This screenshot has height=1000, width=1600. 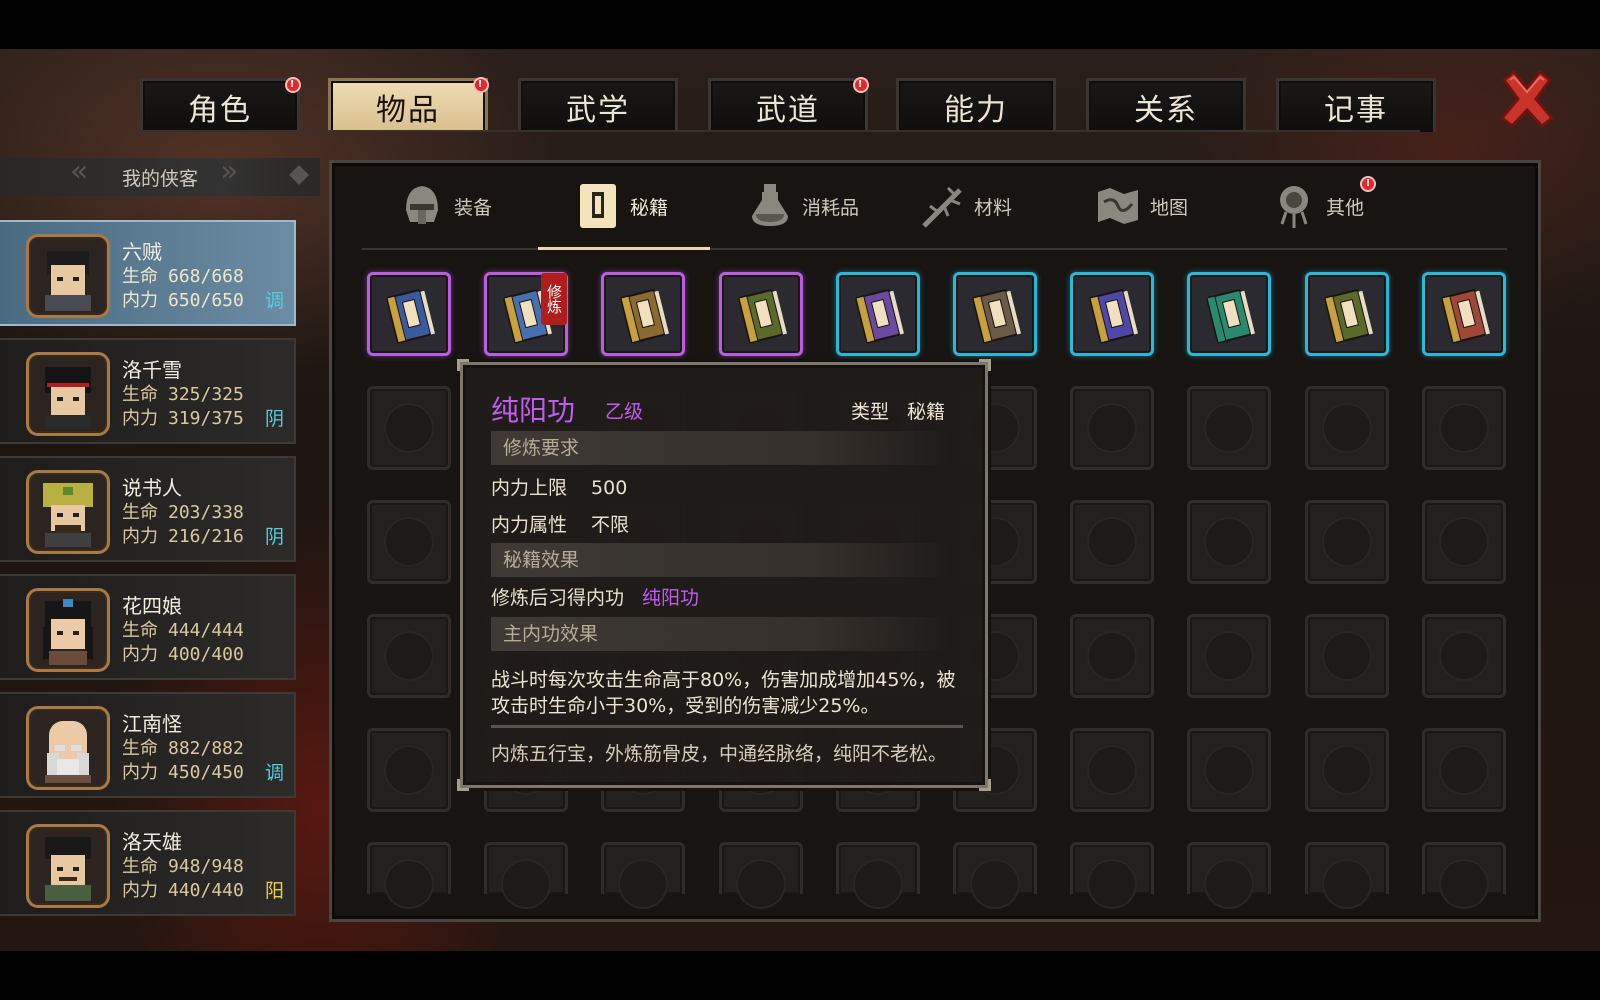 What do you see at coordinates (976, 105) in the screenshot?
I see `tab-abilities: 能力` at bounding box center [976, 105].